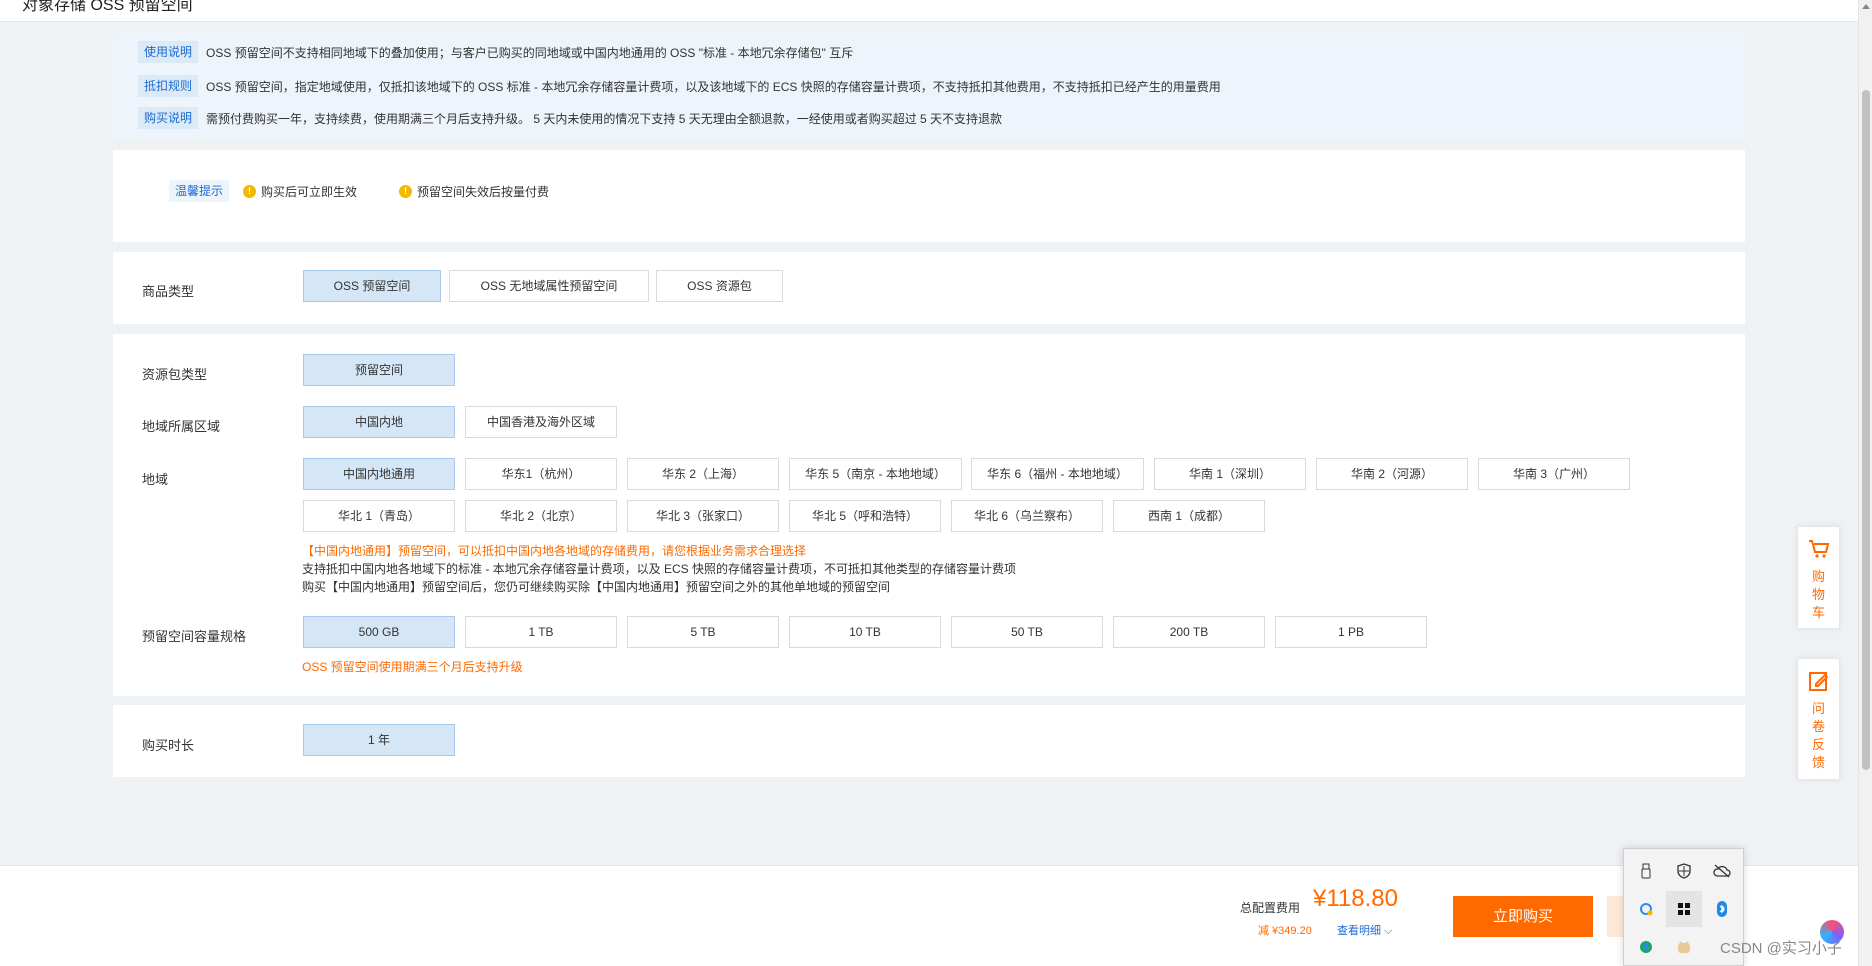 The width and height of the screenshot is (1872, 966). What do you see at coordinates (1646, 947) in the screenshot?
I see `edge-icon` at bounding box center [1646, 947].